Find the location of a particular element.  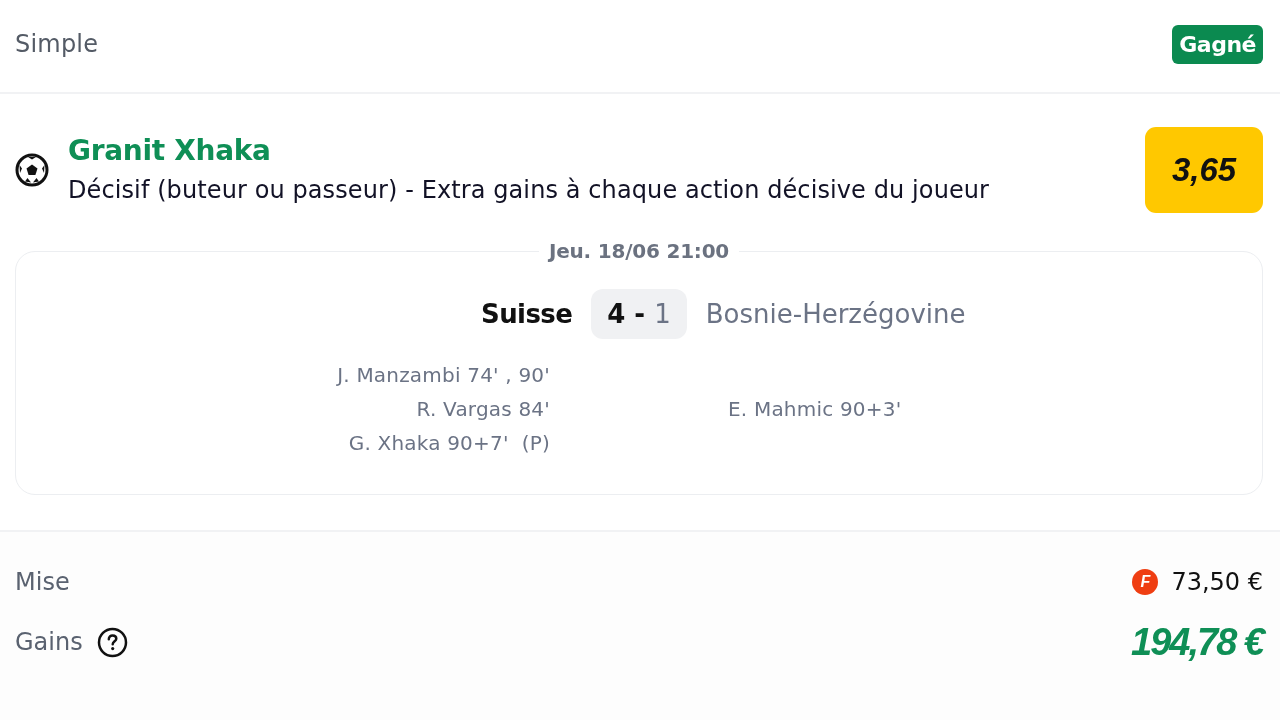

soccer-ball-icon is located at coordinates (32, 170).